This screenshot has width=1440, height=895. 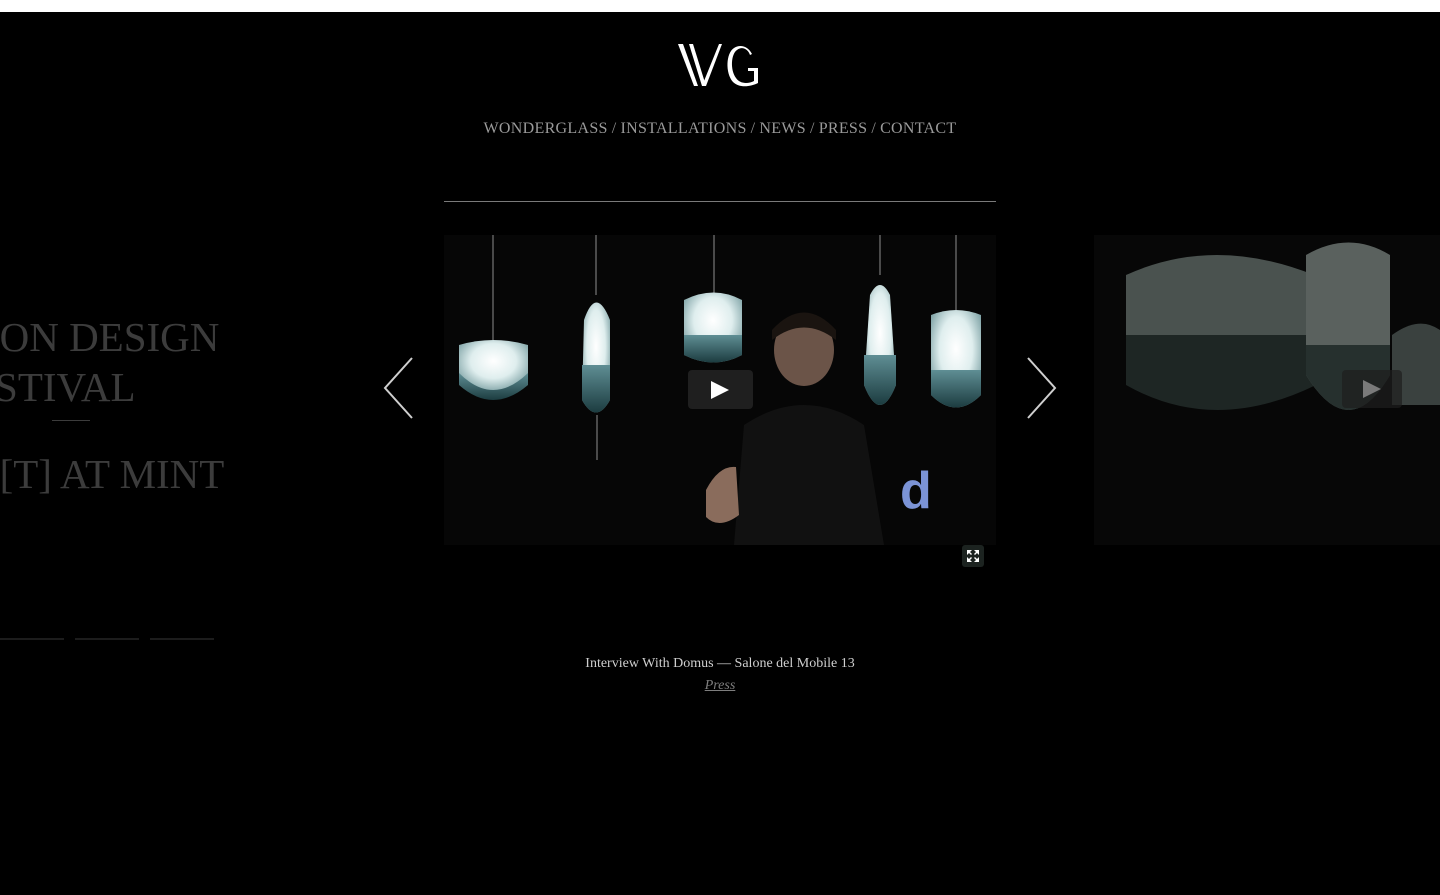 I want to click on slide-category-link: Press, so click(x=720, y=686).